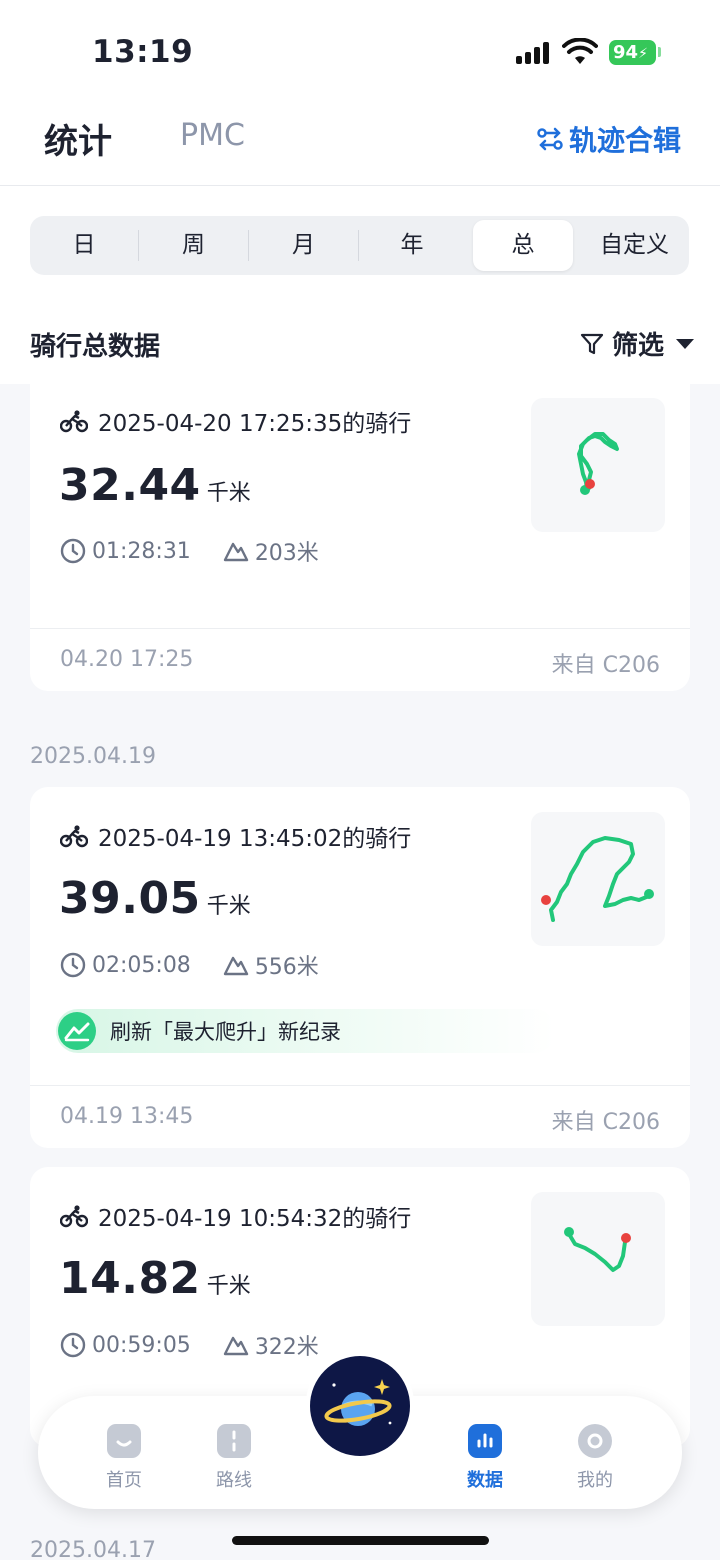  I want to click on filter-button: 筛选, so click(637, 343).